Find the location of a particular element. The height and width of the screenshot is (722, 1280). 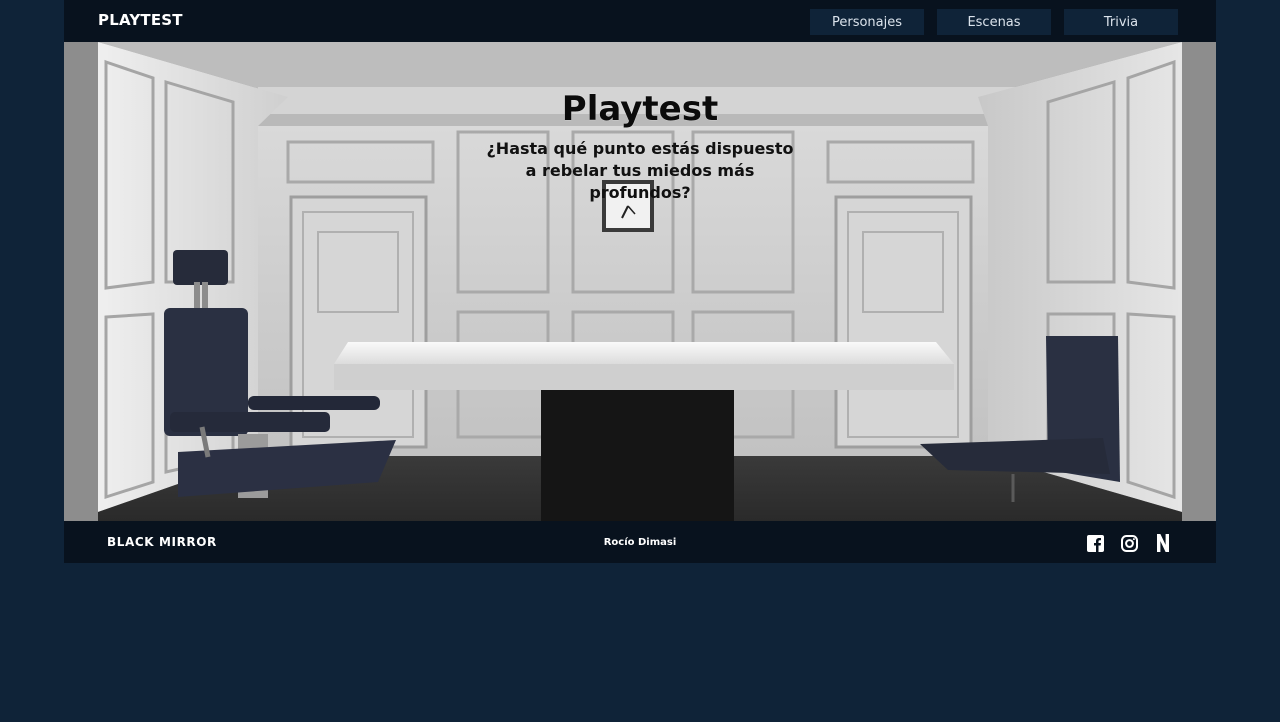

instagram-icon is located at coordinates (1129, 543).